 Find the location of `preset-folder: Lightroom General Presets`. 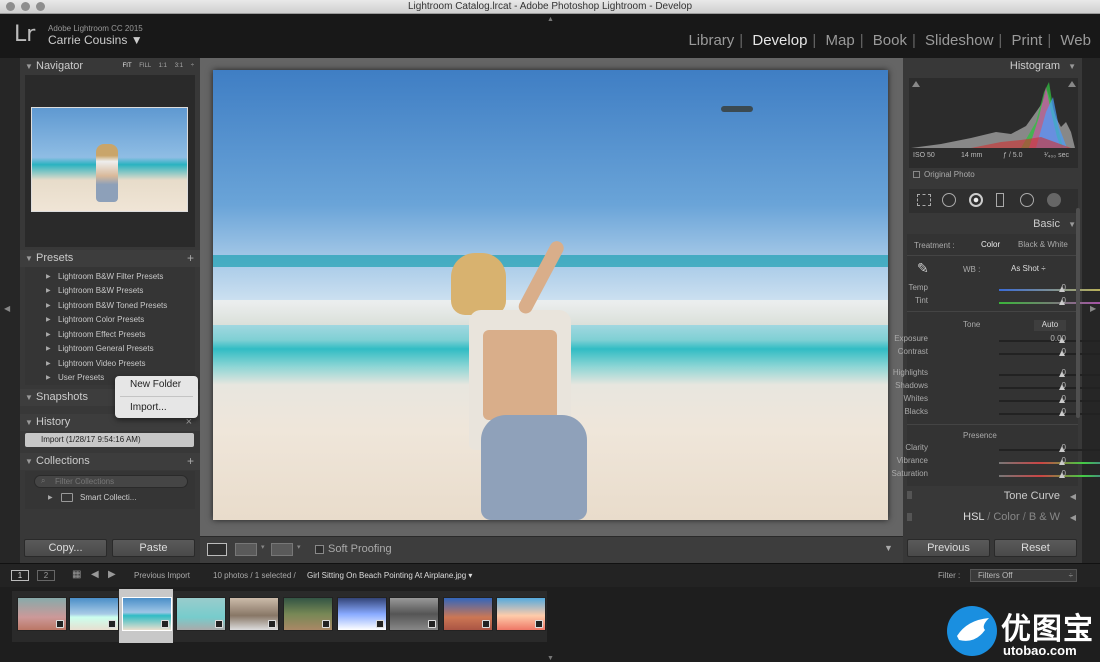

preset-folder: Lightroom General Presets is located at coordinates (106, 348).